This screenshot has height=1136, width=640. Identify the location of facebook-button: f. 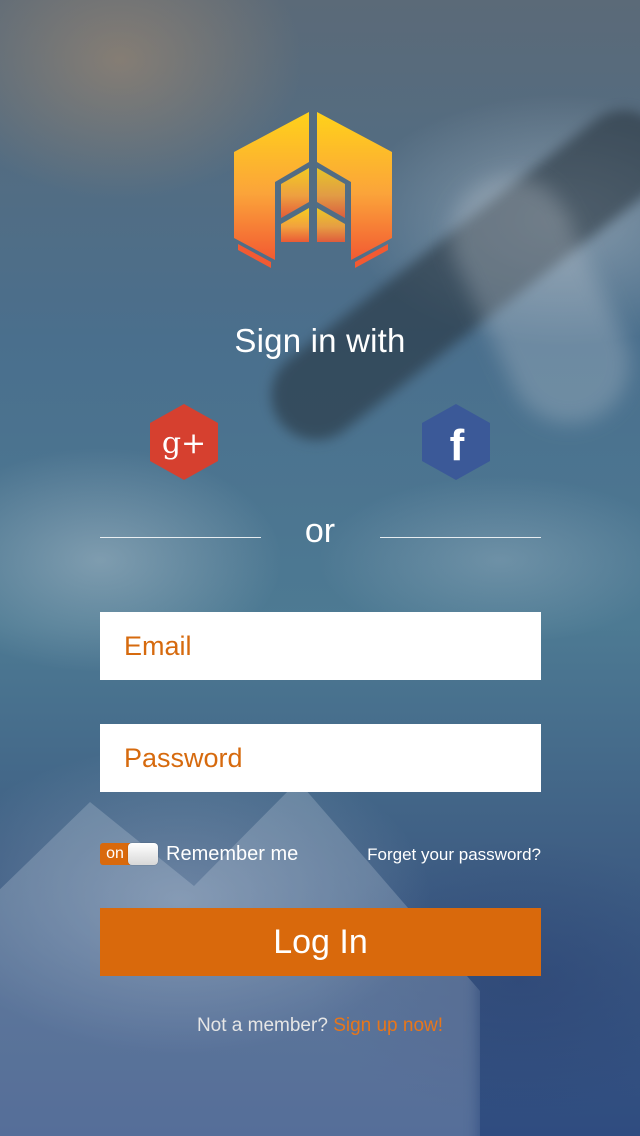
(456, 442).